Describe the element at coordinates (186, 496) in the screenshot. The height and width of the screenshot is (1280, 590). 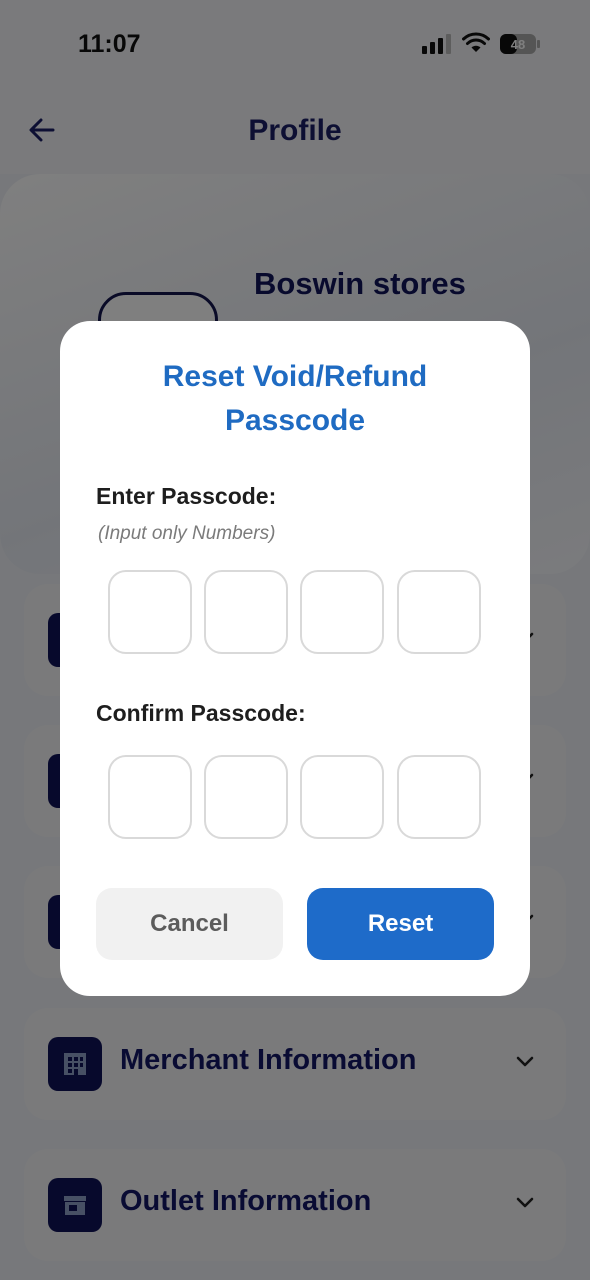
I see `enter-passcode-label: Enter Passcode:` at that location.